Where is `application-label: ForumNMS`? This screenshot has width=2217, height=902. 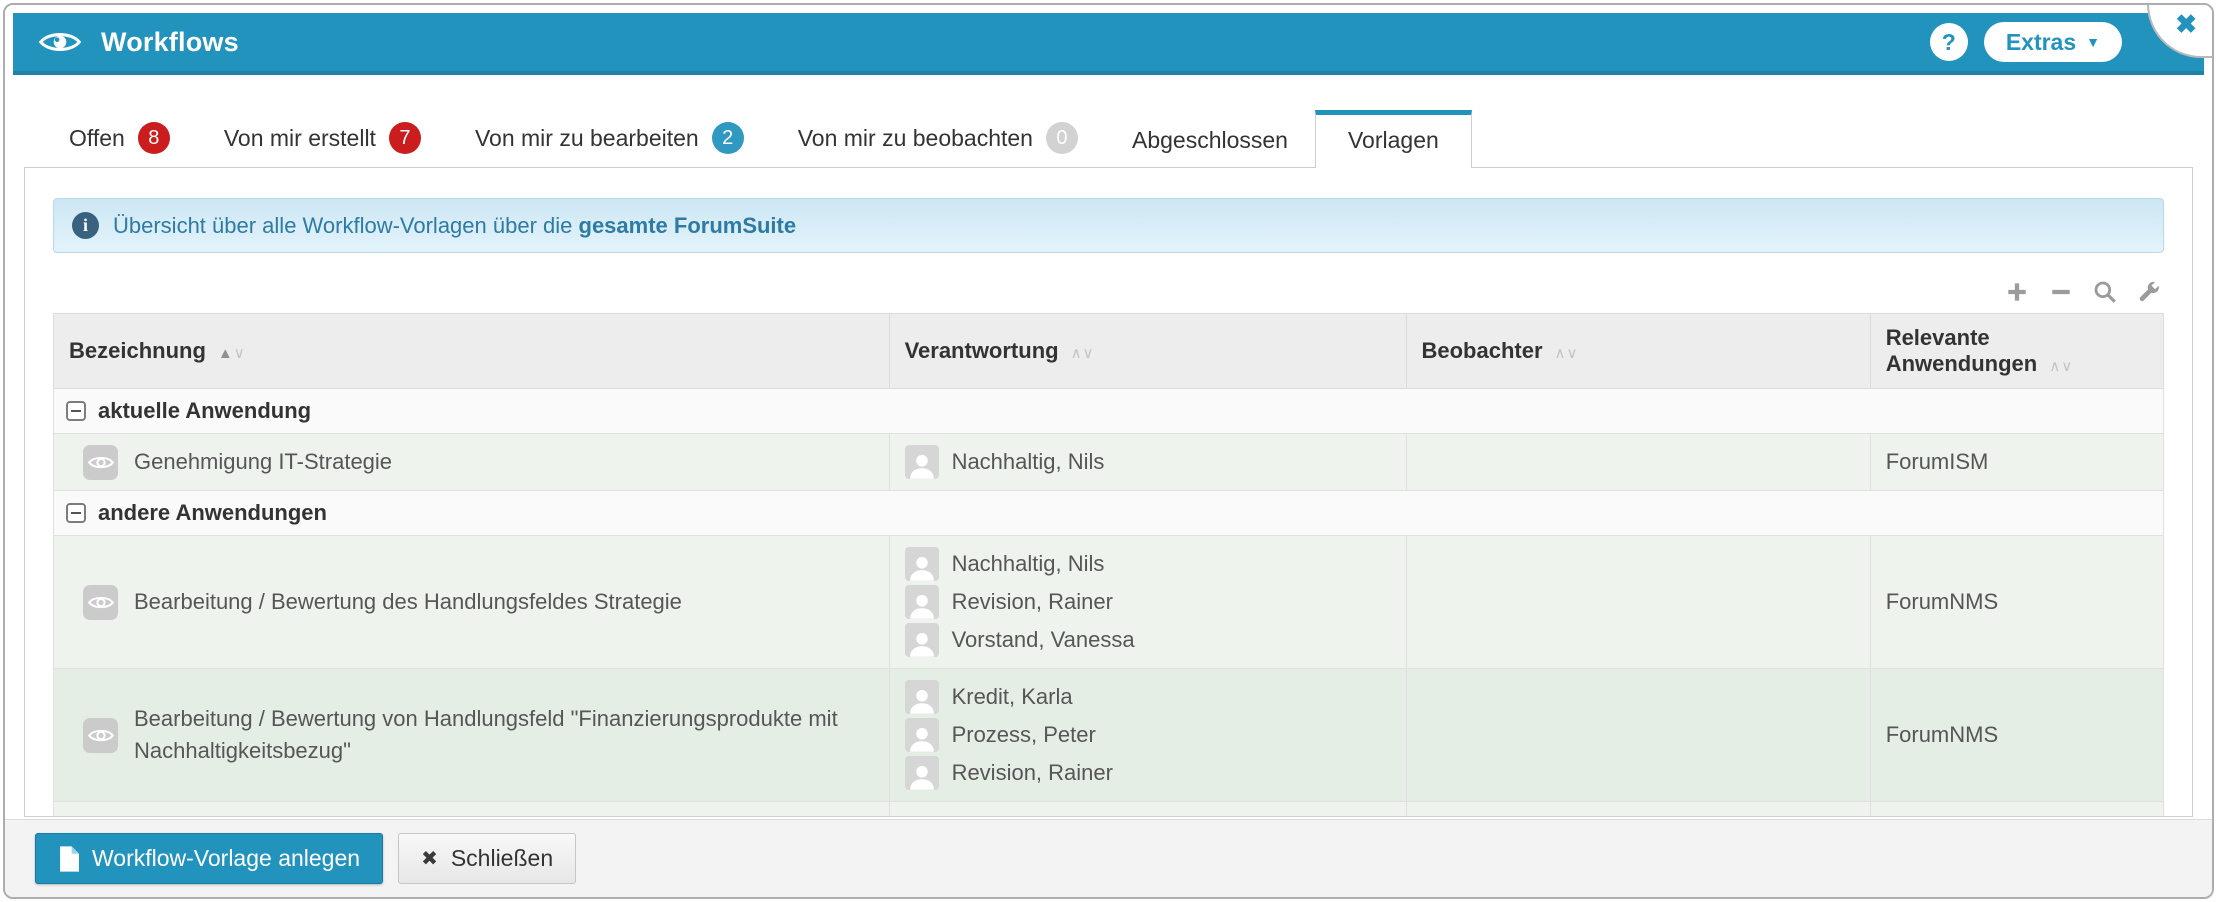 application-label: ForumNMS is located at coordinates (1942, 734).